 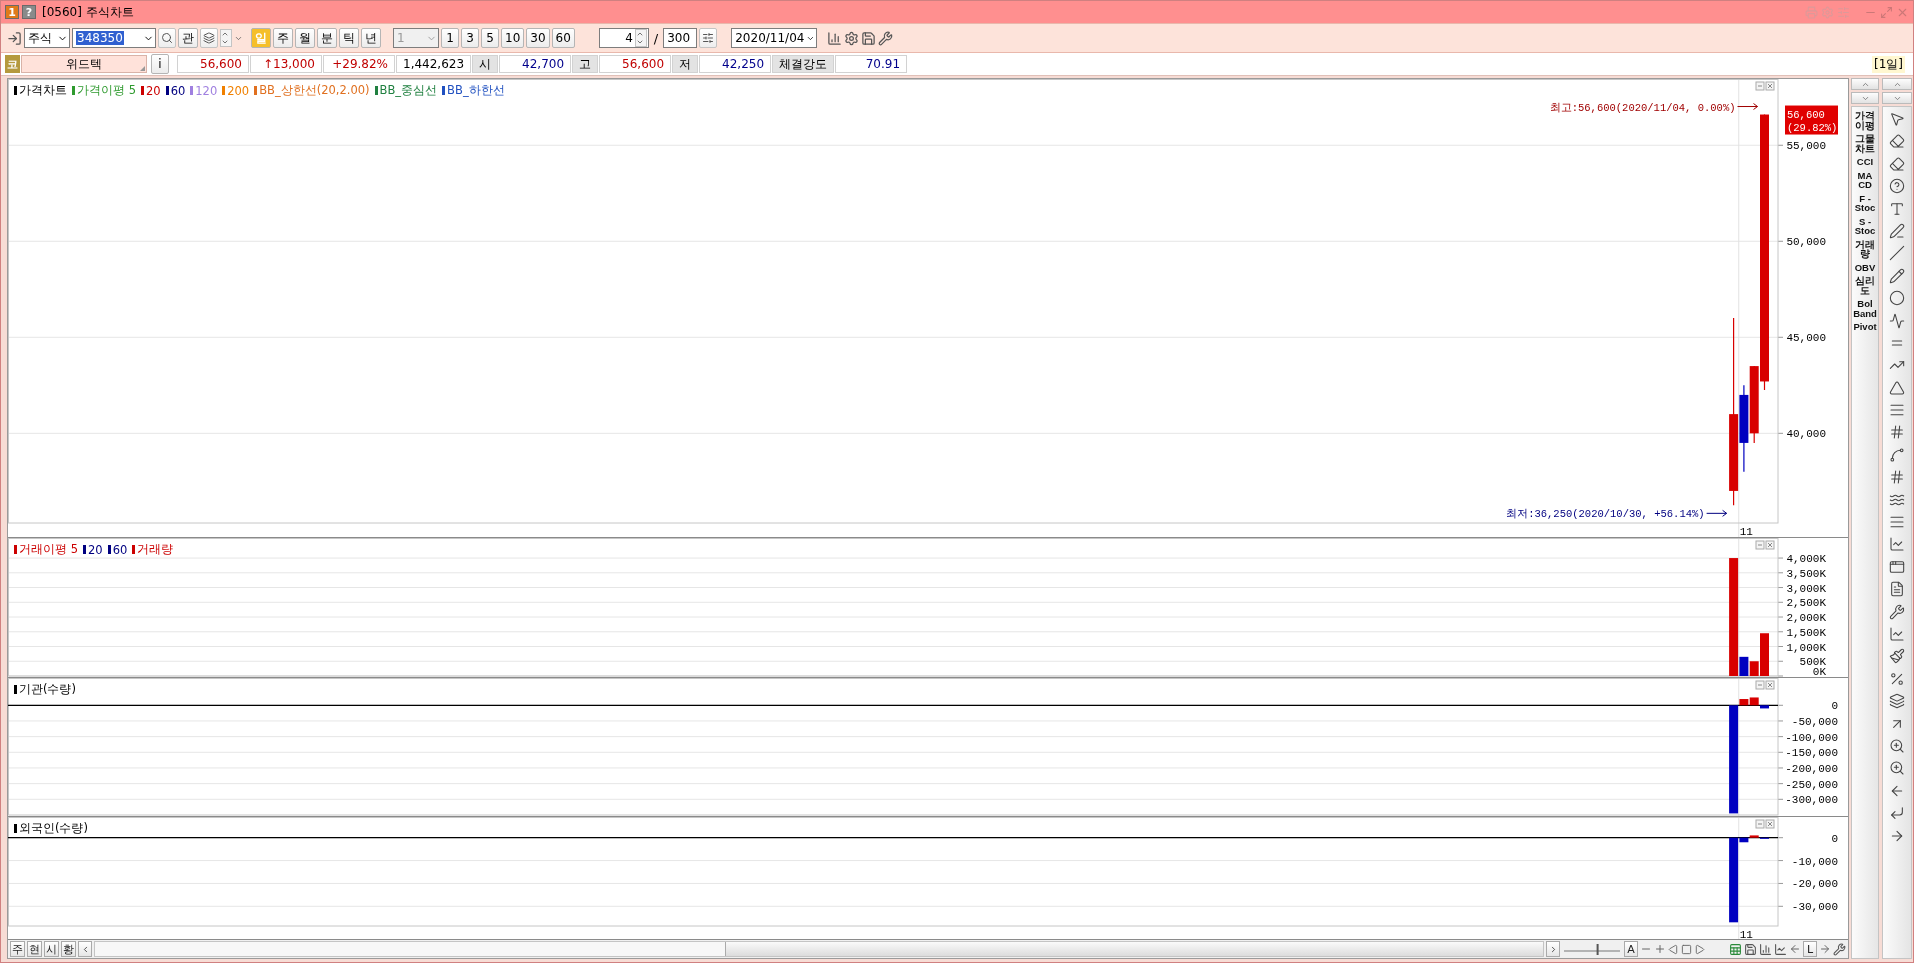 What do you see at coordinates (84, 64) in the screenshot?
I see `name-field: 위드텍` at bounding box center [84, 64].